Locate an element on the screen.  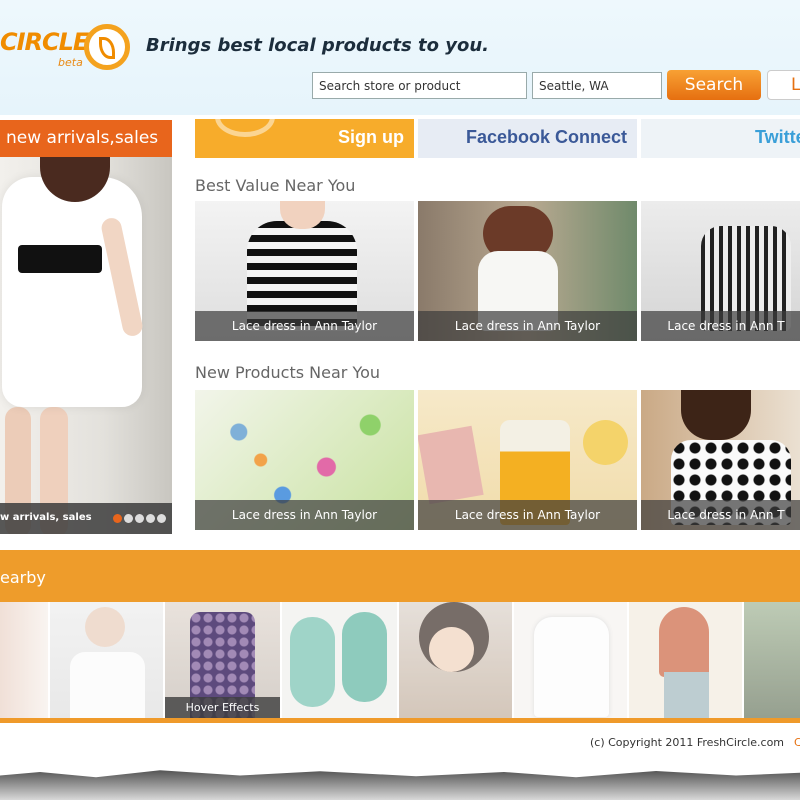
featured-caption: w arrivals, sales is located at coordinates (46, 517).